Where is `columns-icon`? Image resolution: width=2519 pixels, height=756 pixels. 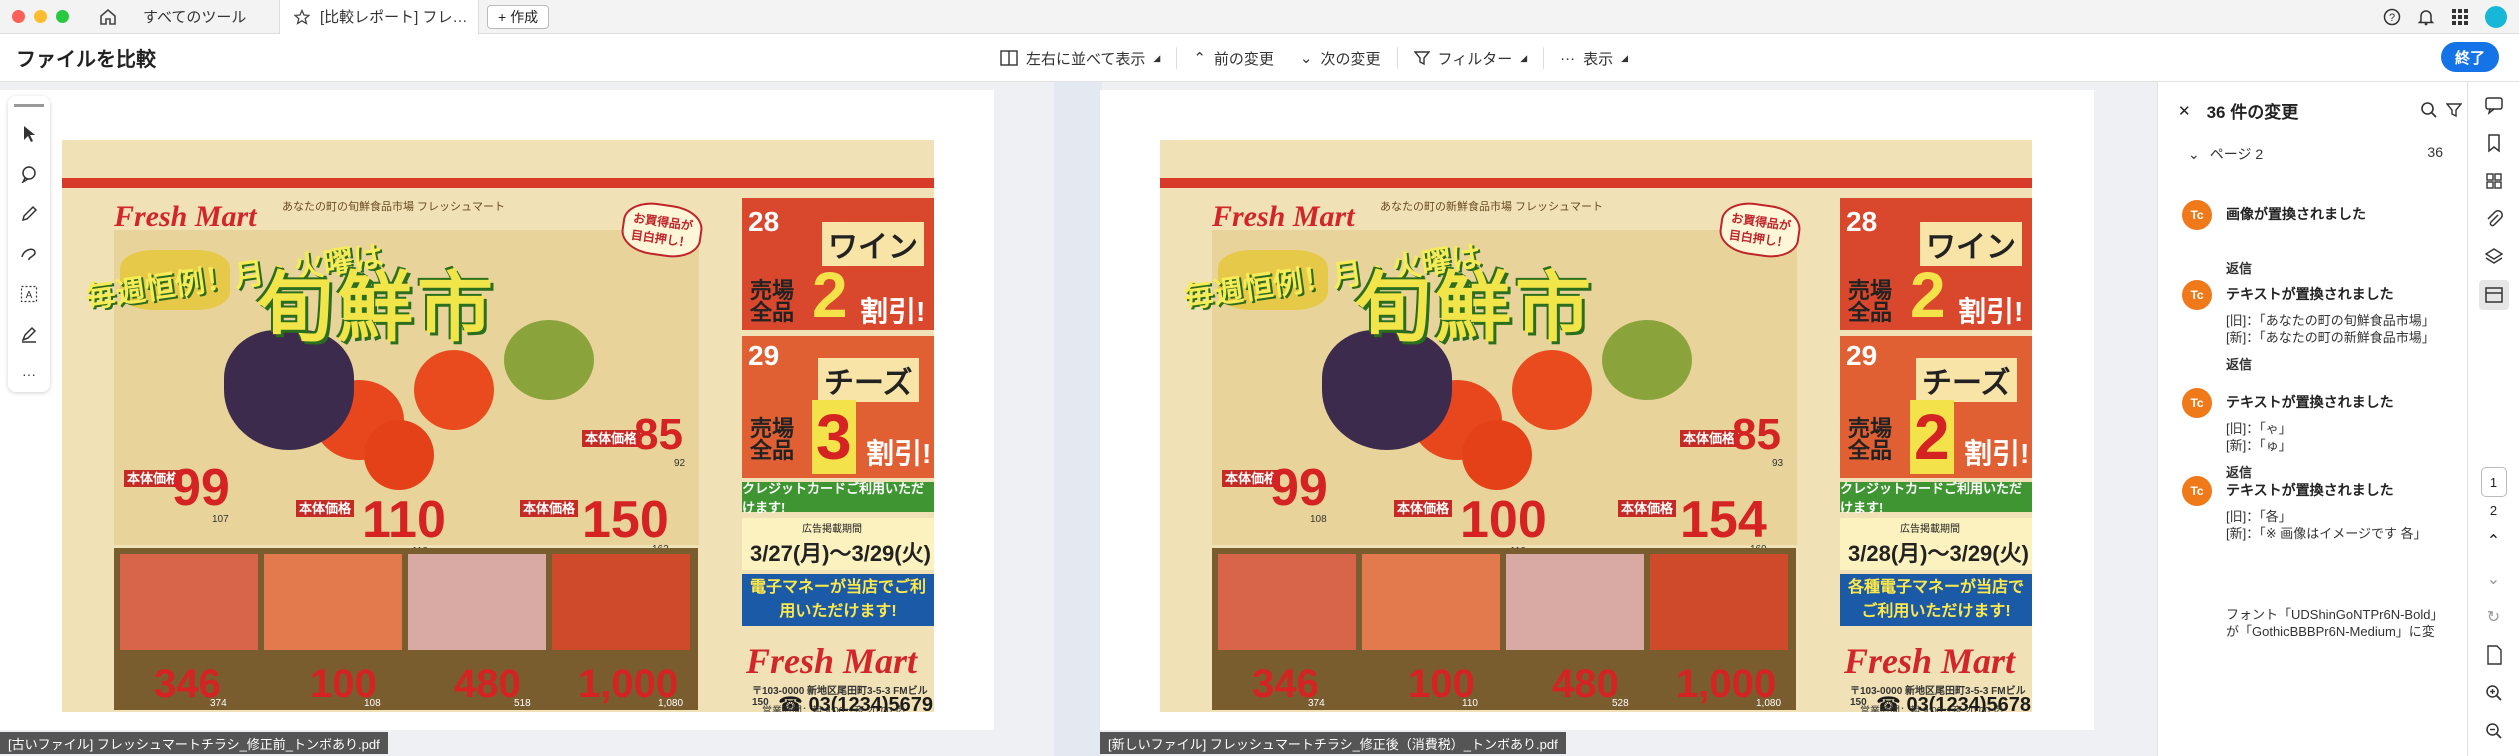
columns-icon is located at coordinates (1009, 58).